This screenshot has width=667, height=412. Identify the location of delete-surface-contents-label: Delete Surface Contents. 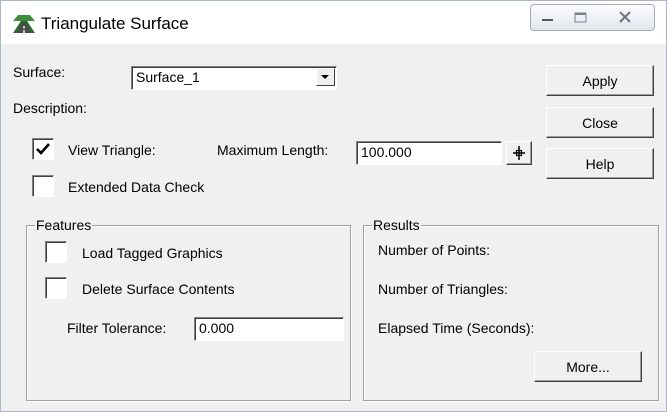
(158, 289).